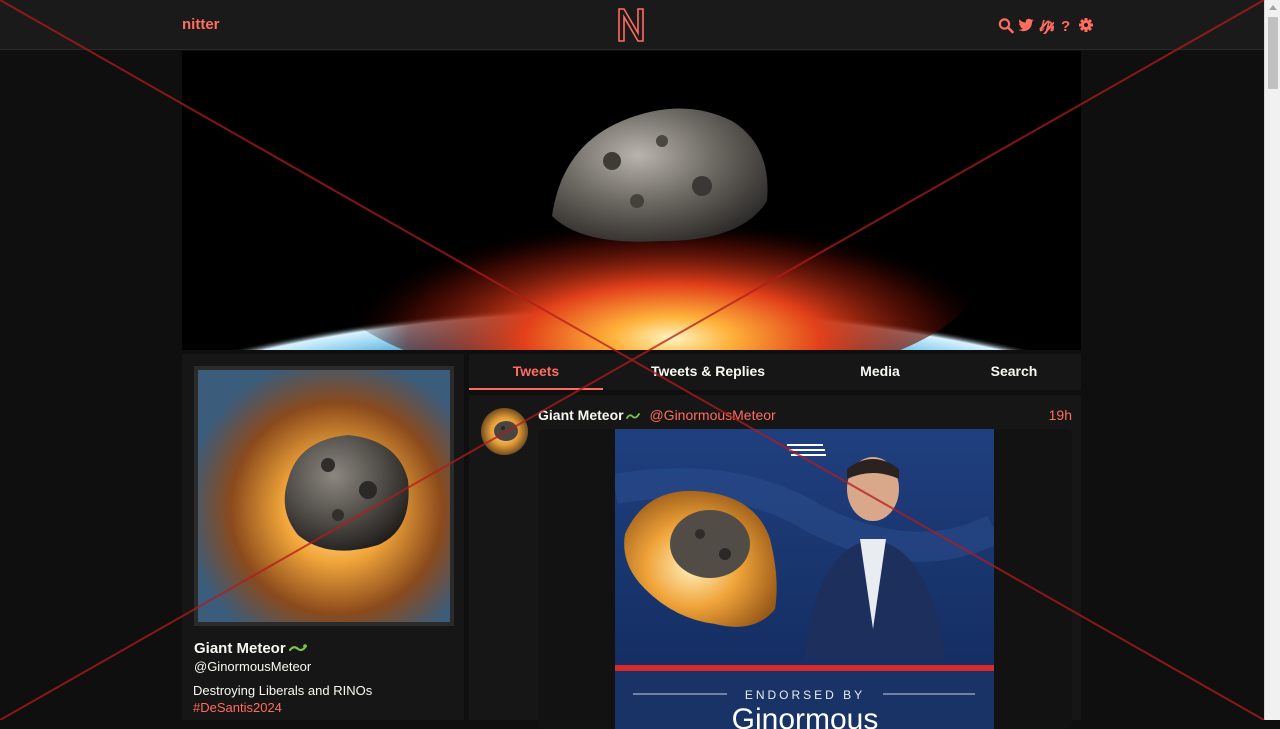 The width and height of the screenshot is (1280, 729). Describe the element at coordinates (708, 372) in the screenshot. I see `tab-tweets-replies: Tweets & Replies` at that location.